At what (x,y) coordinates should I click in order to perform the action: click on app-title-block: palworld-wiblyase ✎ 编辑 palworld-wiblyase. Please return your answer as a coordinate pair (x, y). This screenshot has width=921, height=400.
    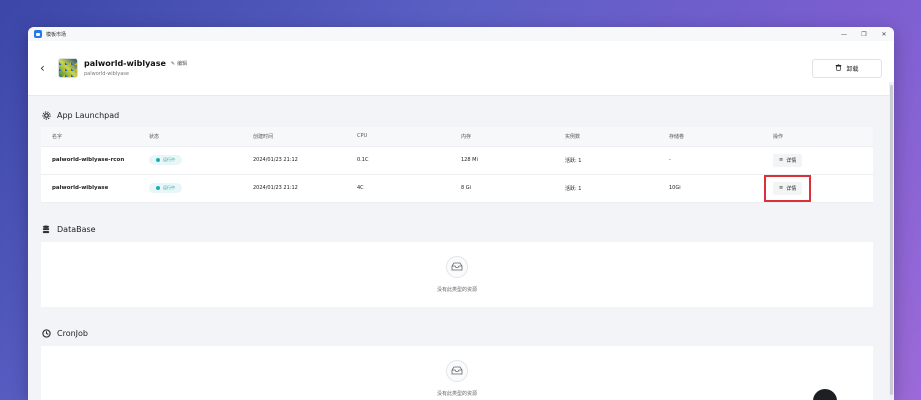
    Looking at the image, I should click on (135, 68).